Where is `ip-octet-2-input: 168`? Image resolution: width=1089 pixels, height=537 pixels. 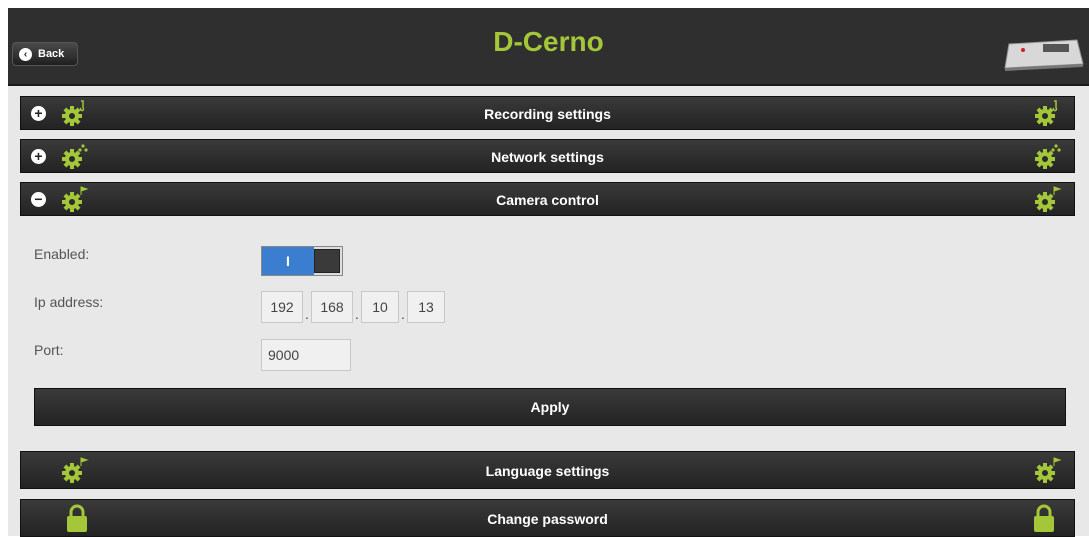
ip-octet-2-input: 168 is located at coordinates (332, 307).